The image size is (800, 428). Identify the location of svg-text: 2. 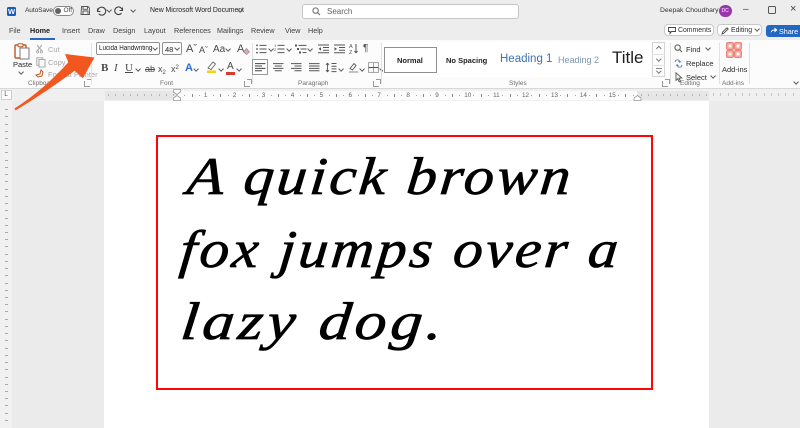
(275, 49).